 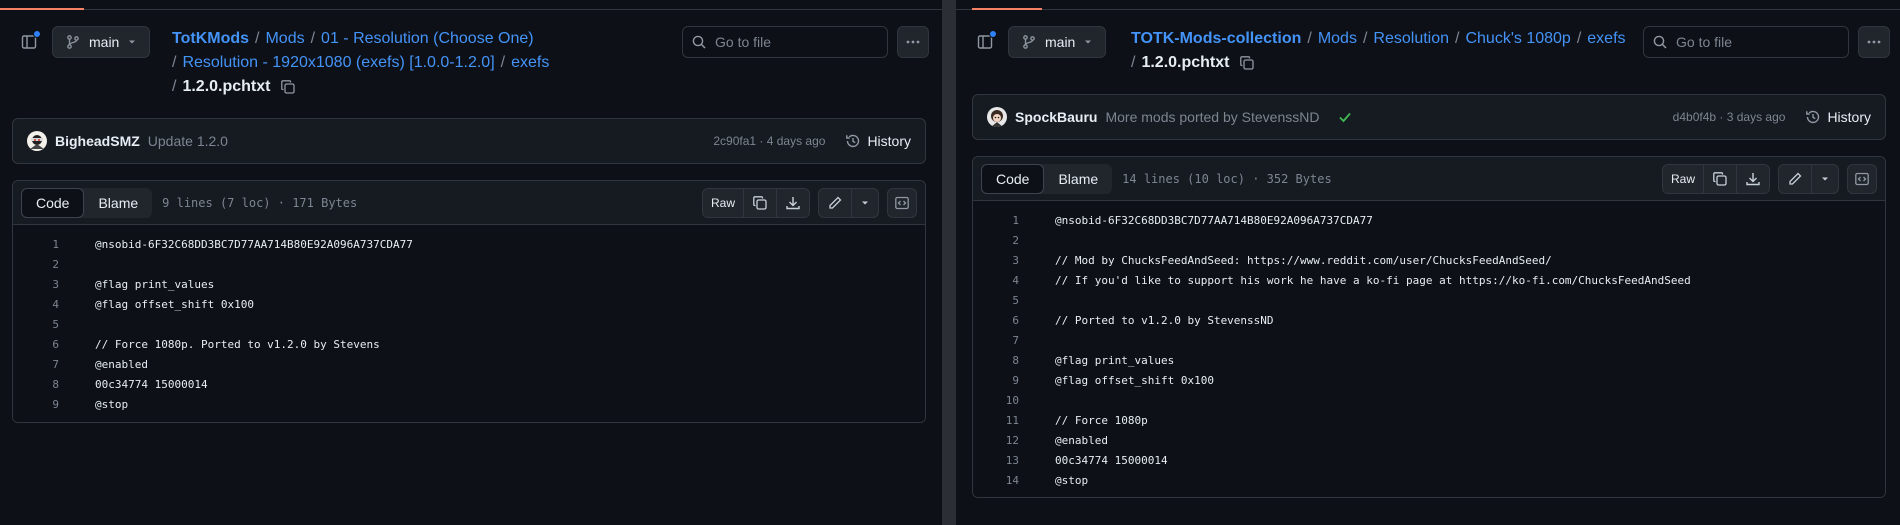 What do you see at coordinates (1429, 441) in the screenshot?
I see `code-line: 12 @enabled` at bounding box center [1429, 441].